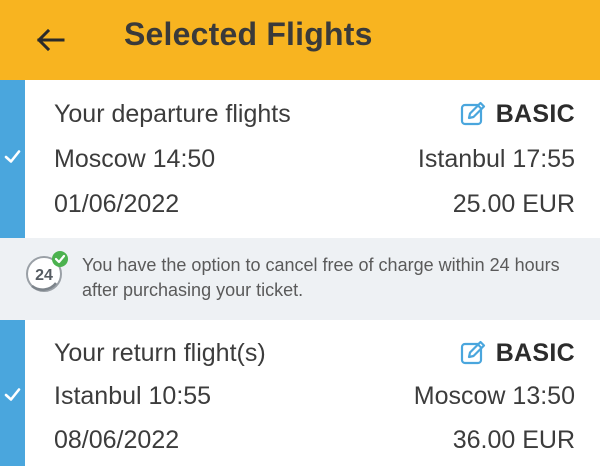 The height and width of the screenshot is (466, 600). What do you see at coordinates (248, 34) in the screenshot?
I see `page-title: Selected Flights` at bounding box center [248, 34].